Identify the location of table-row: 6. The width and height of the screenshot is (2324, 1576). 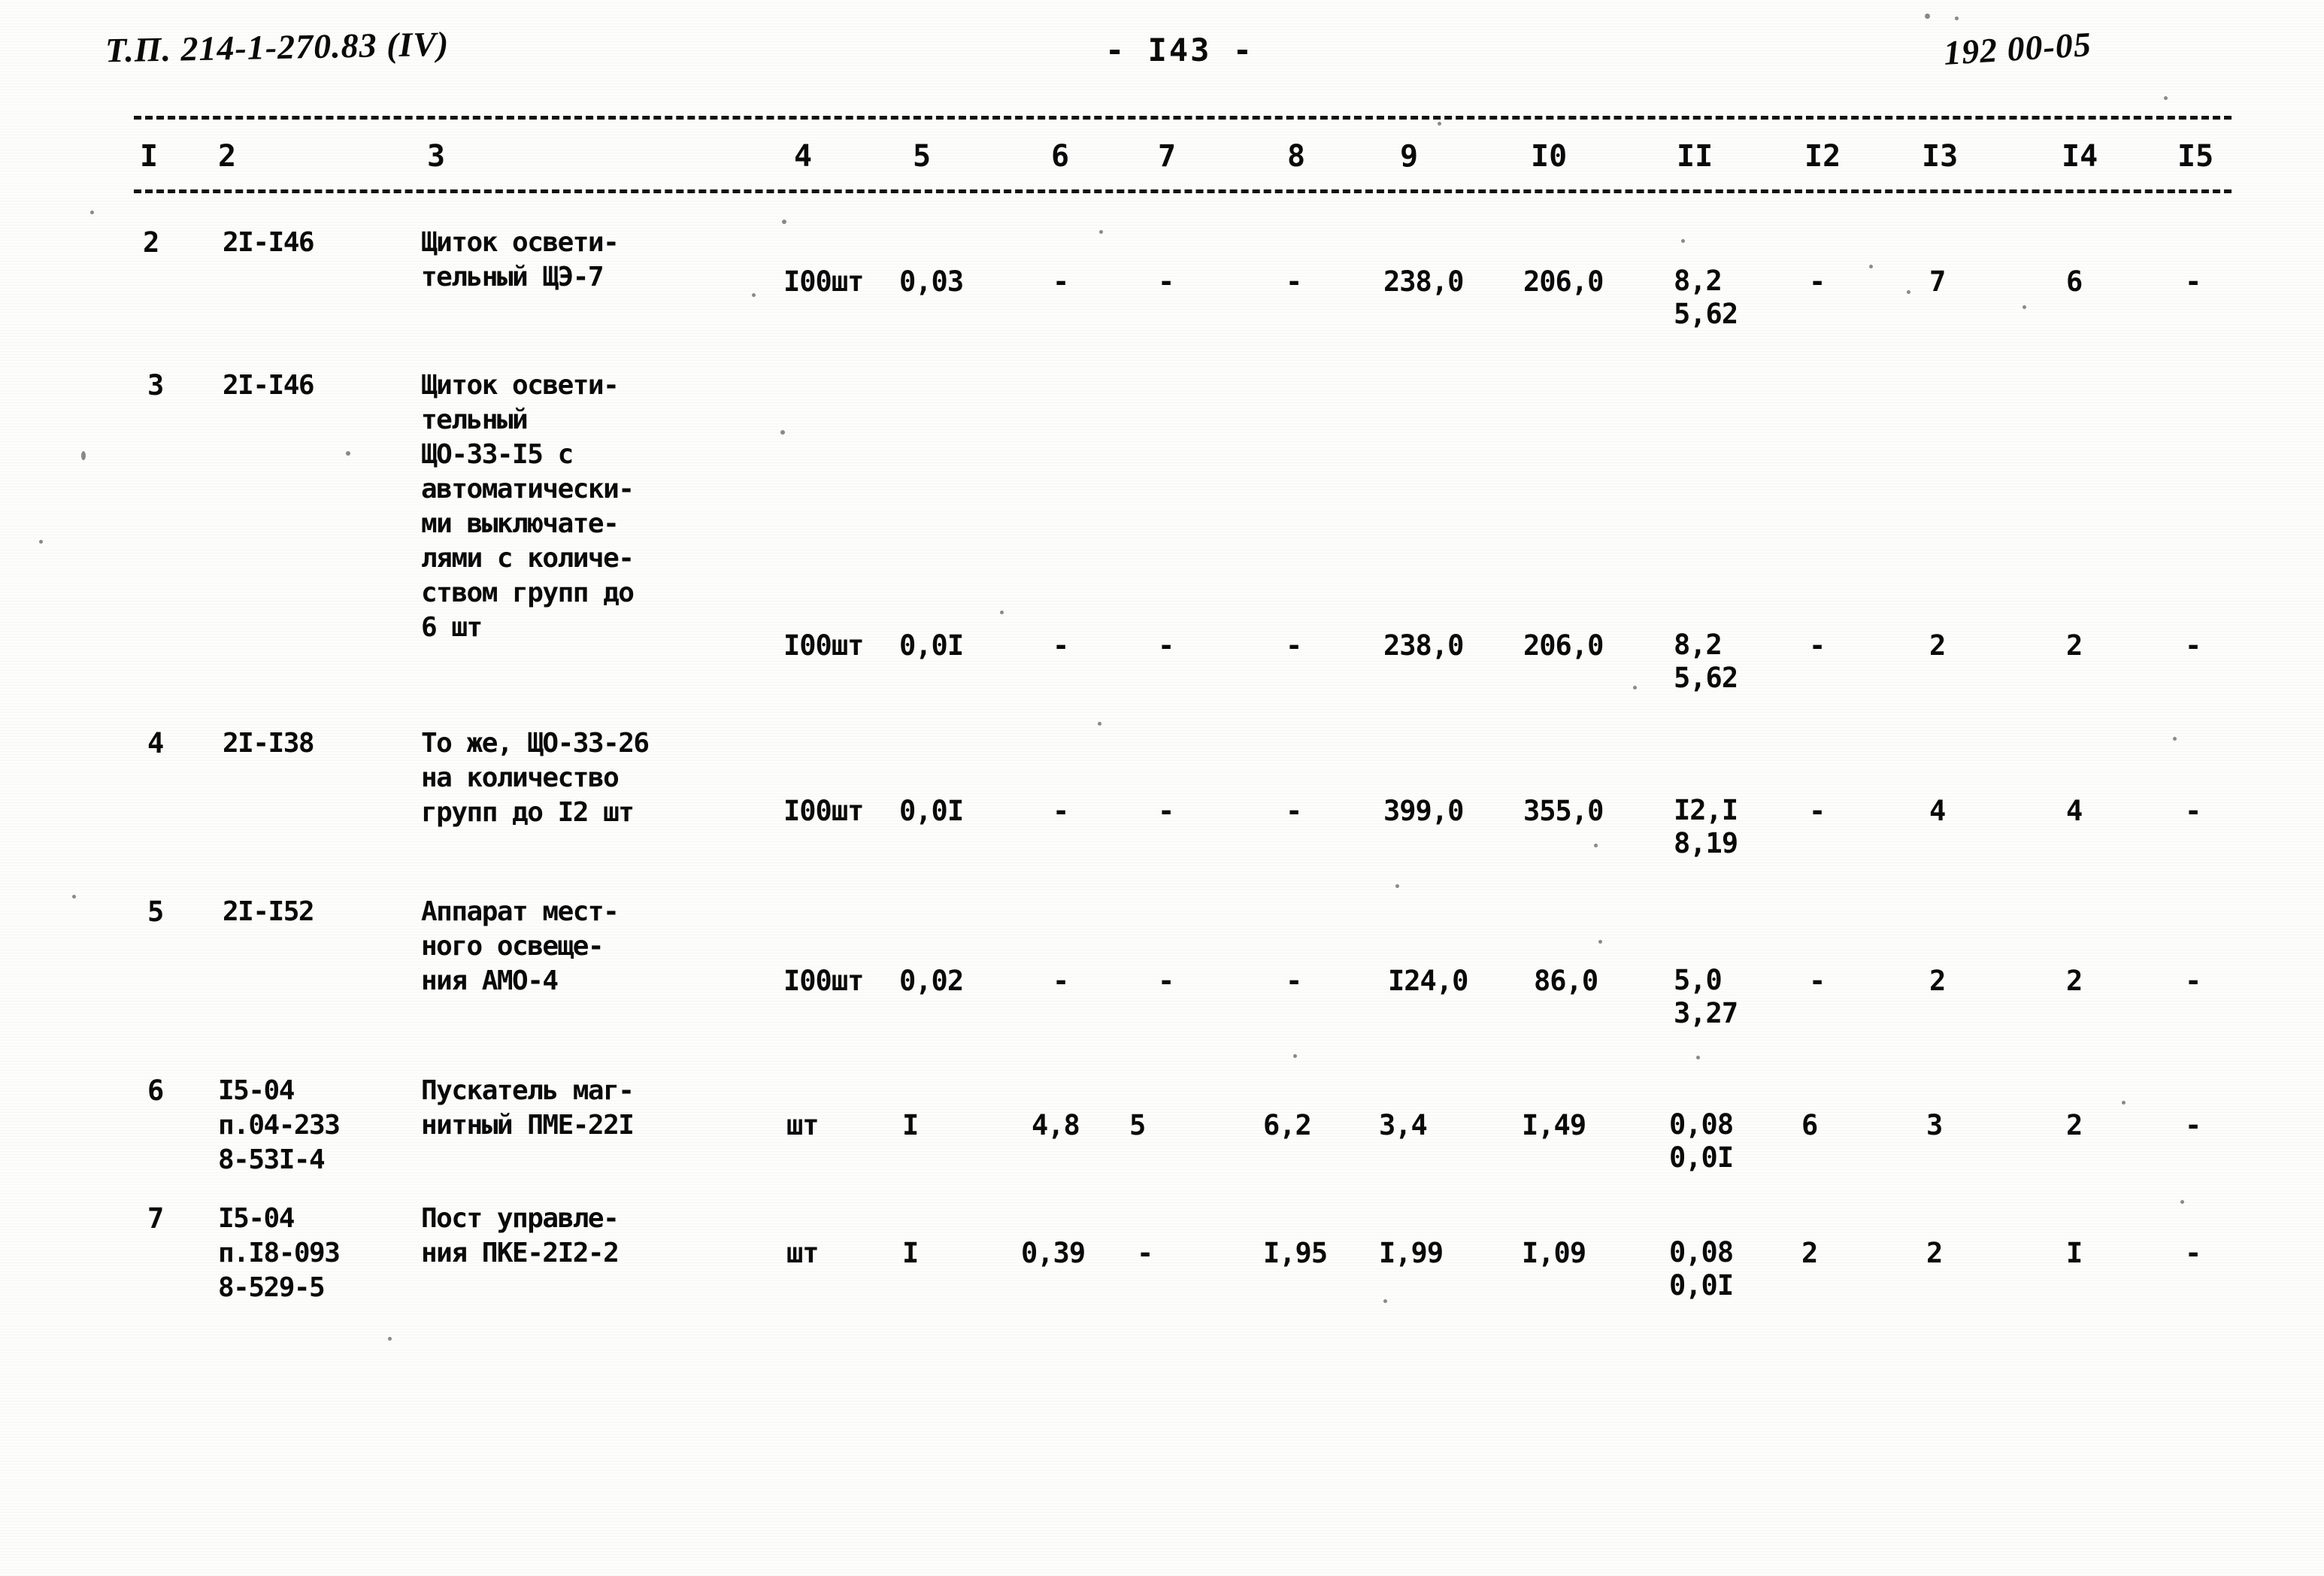
(155, 1090).